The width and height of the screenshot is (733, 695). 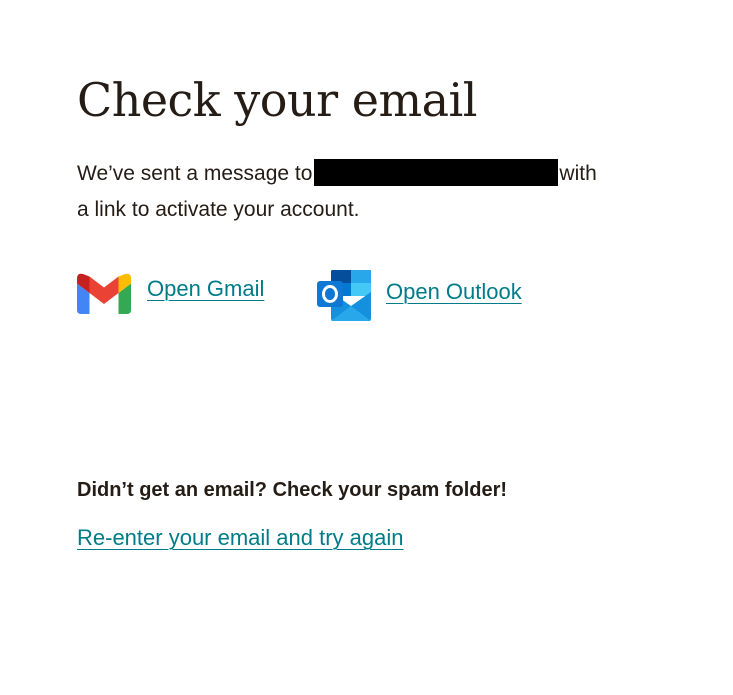 I want to click on page-title: Check your email, so click(x=277, y=100).